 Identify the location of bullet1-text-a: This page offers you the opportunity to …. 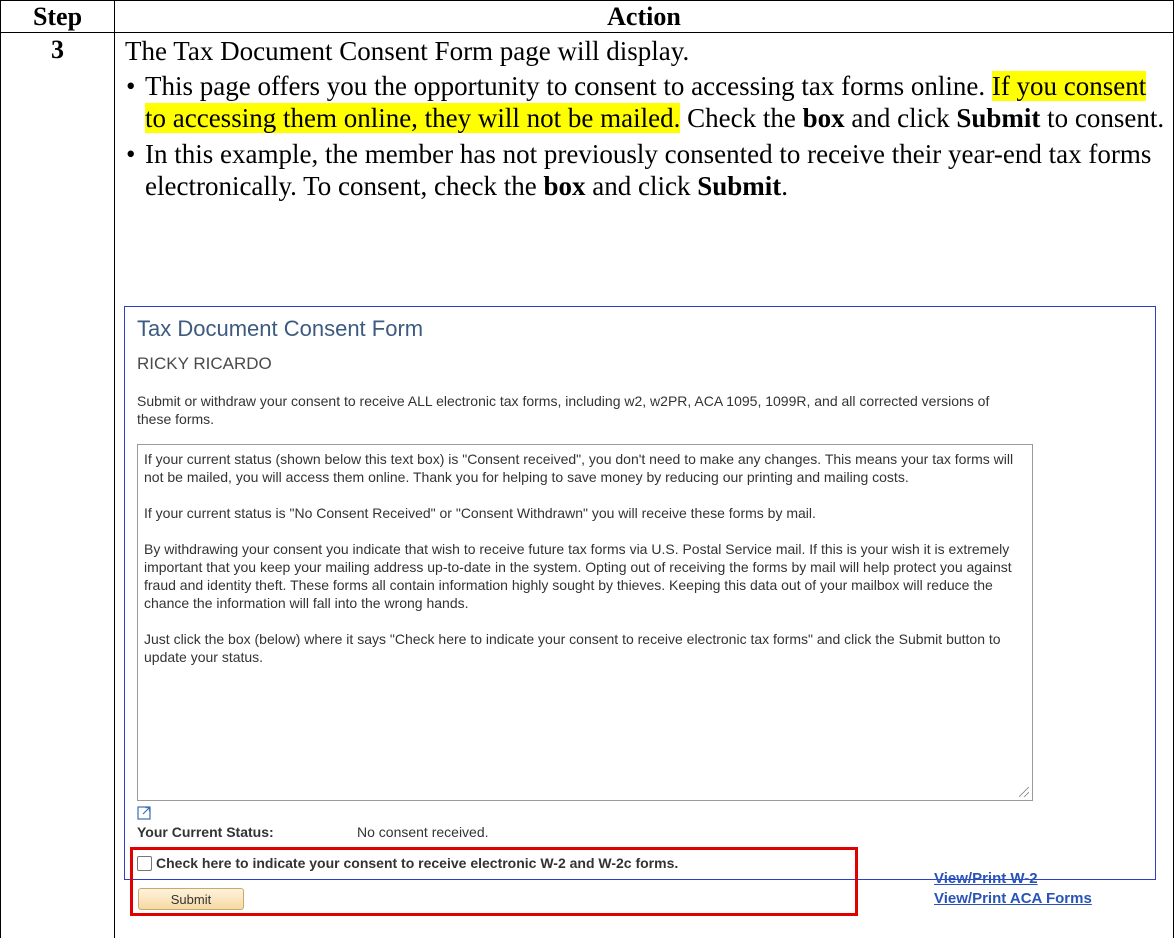
(565, 86).